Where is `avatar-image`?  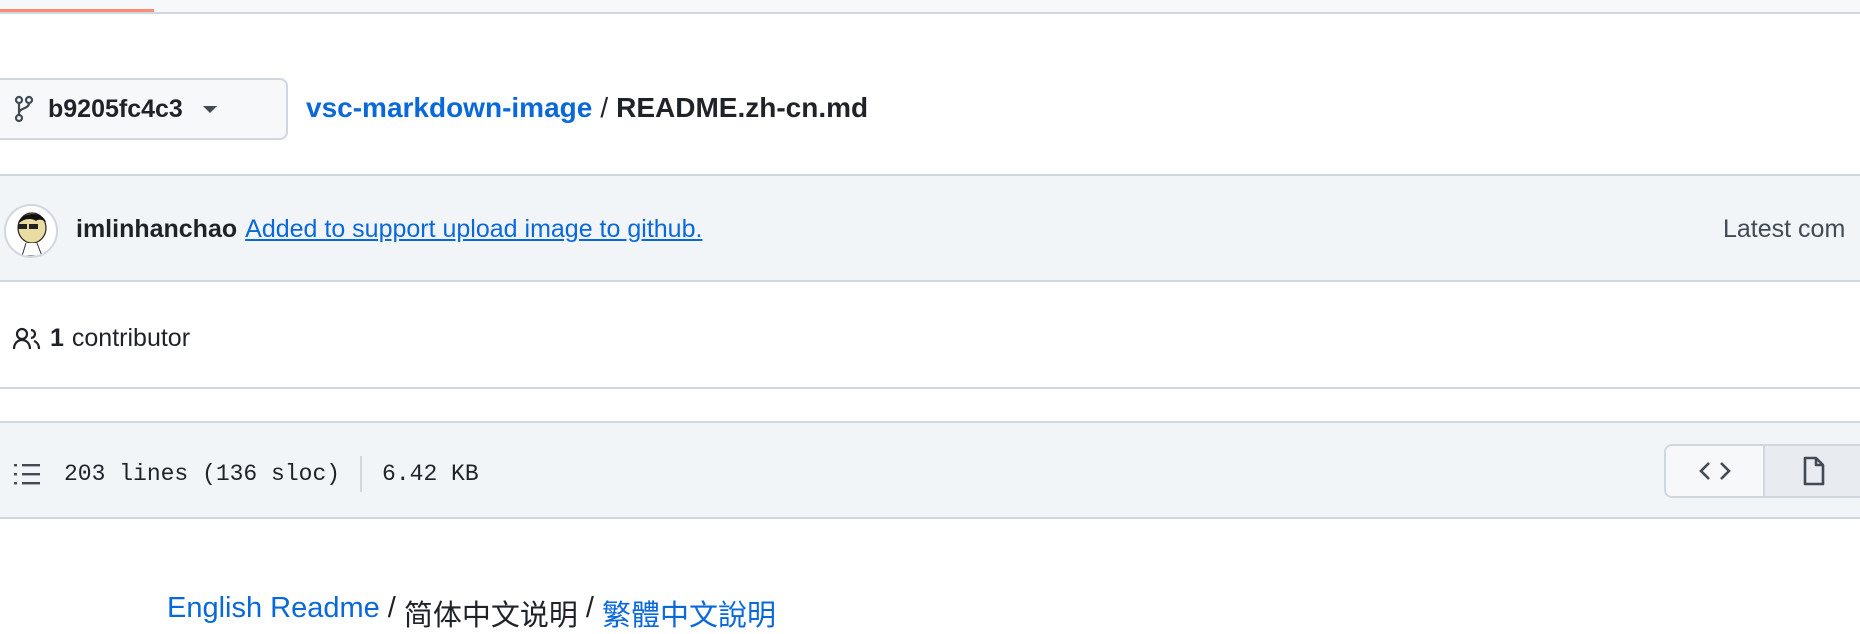 avatar-image is located at coordinates (32, 234).